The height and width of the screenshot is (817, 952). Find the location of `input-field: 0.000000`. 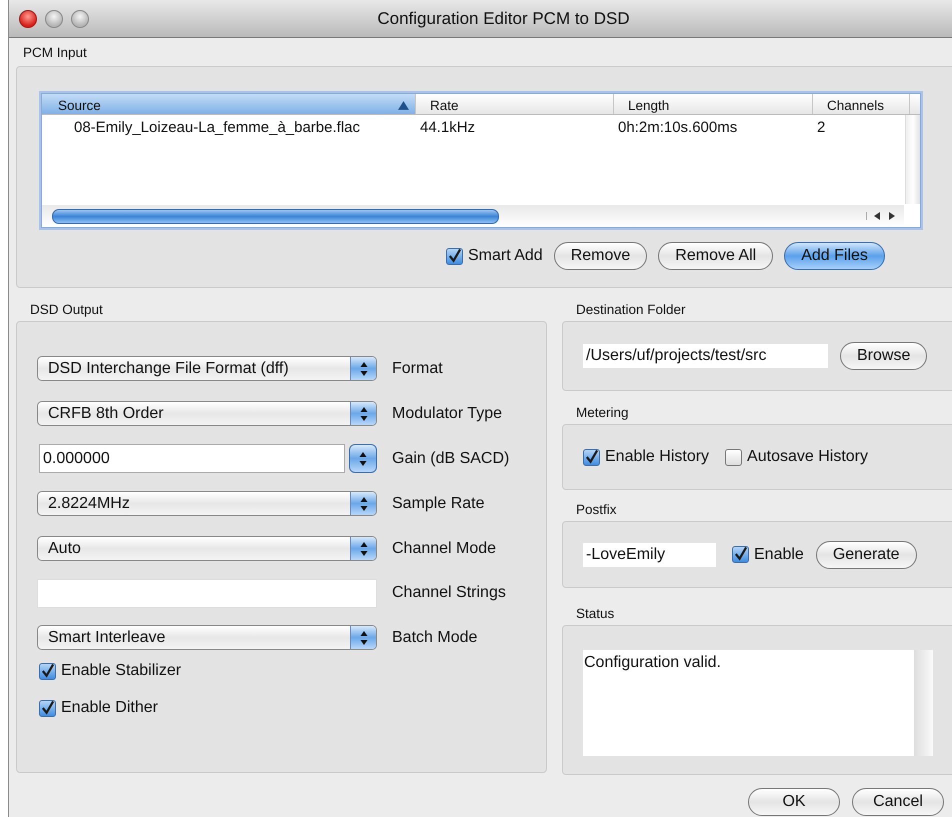

input-field: 0.000000 is located at coordinates (192, 458).